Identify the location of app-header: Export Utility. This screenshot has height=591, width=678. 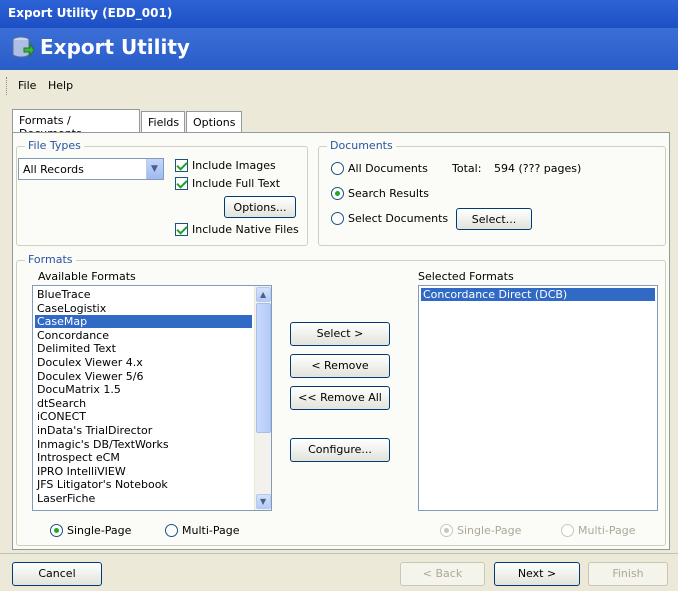
(339, 49).